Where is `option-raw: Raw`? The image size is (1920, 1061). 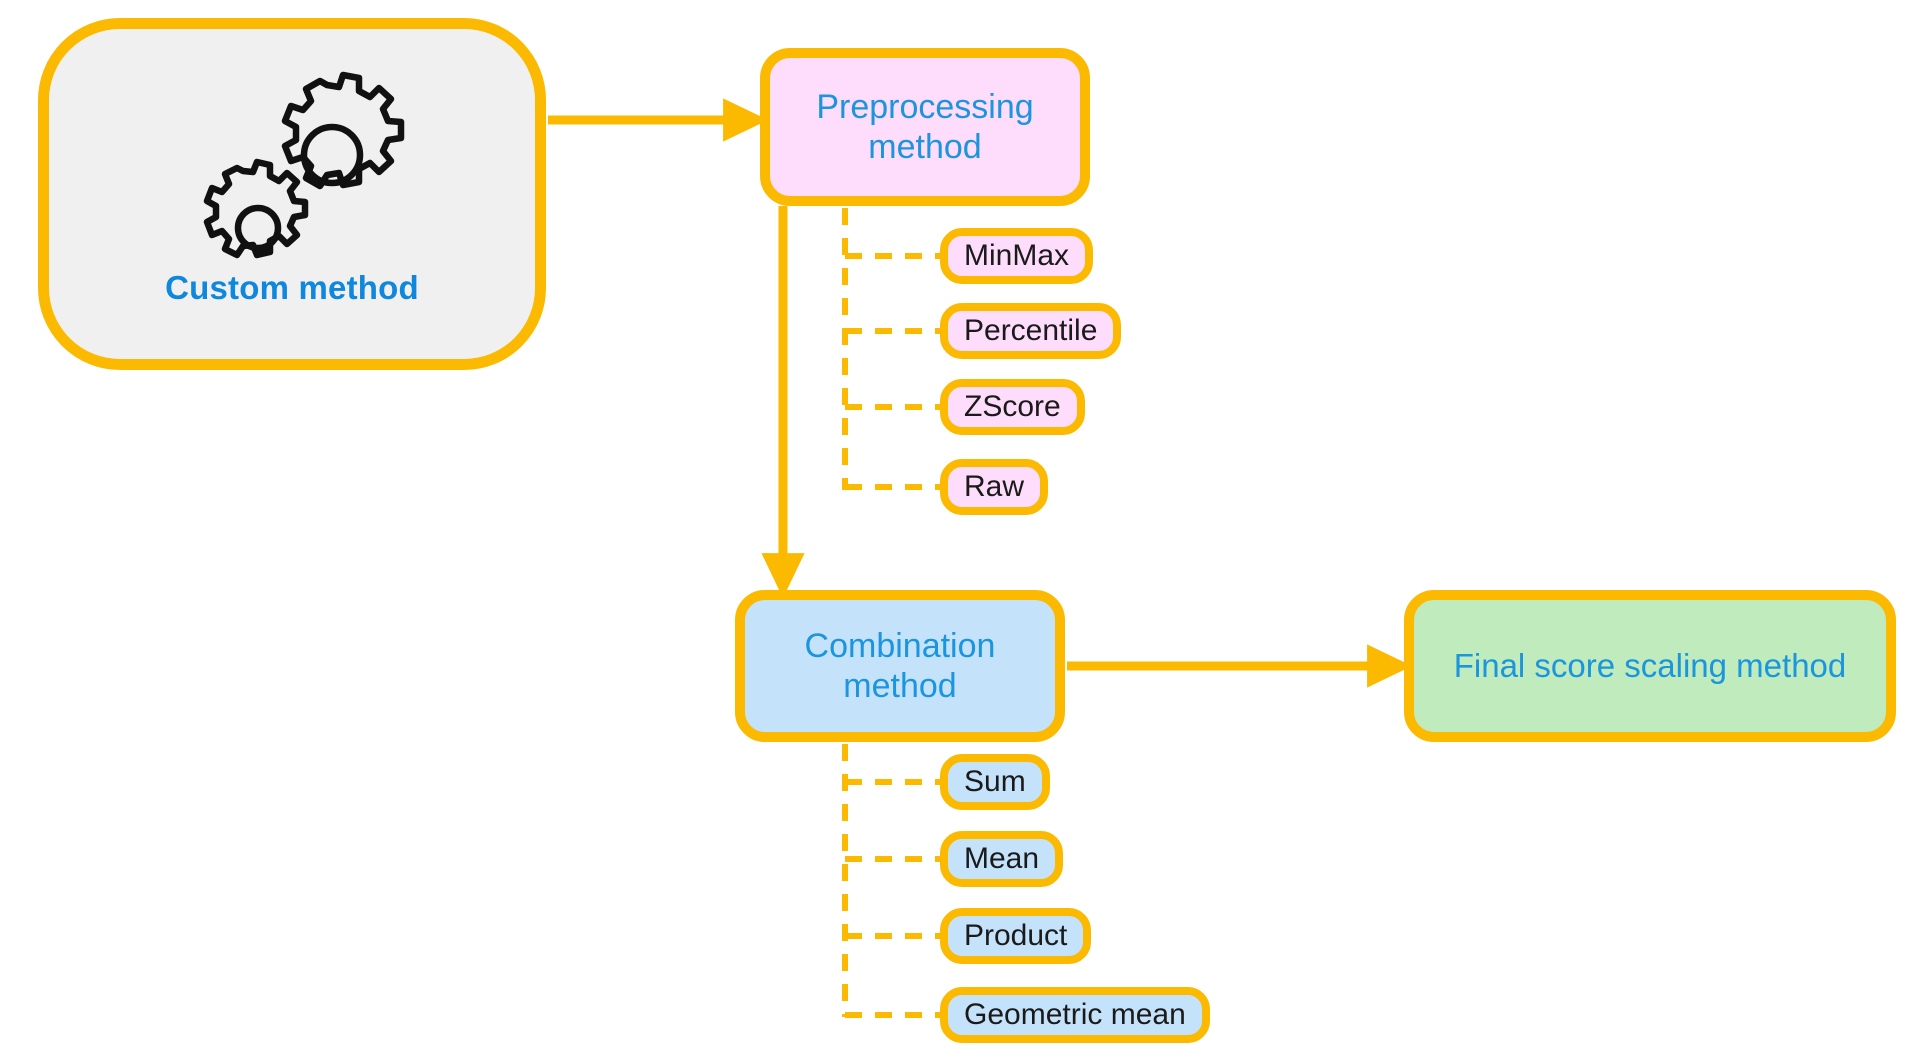
option-raw: Raw is located at coordinates (994, 487).